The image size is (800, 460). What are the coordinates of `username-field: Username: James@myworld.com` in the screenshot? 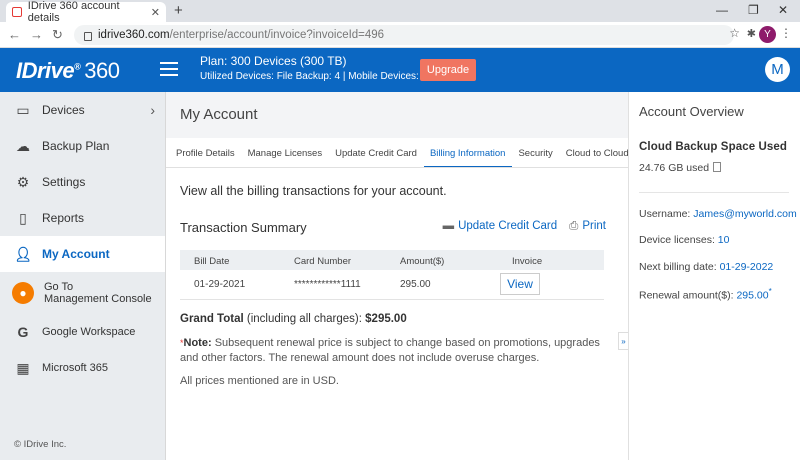 It's located at (718, 214).